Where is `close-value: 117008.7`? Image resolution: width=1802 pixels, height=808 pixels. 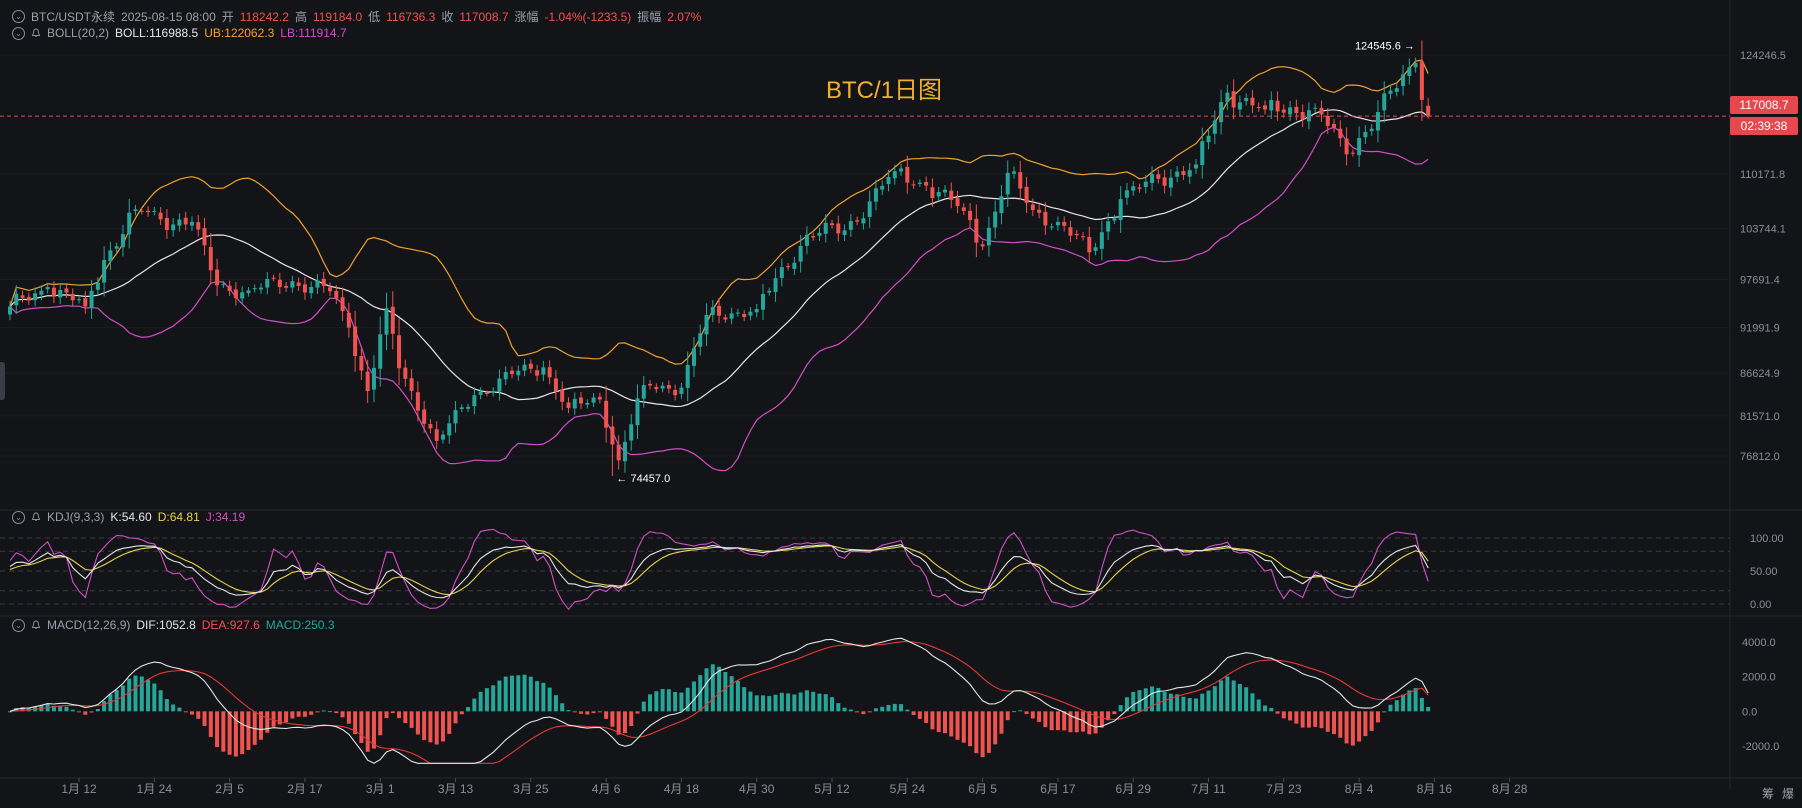
close-value: 117008.7 is located at coordinates (484, 16).